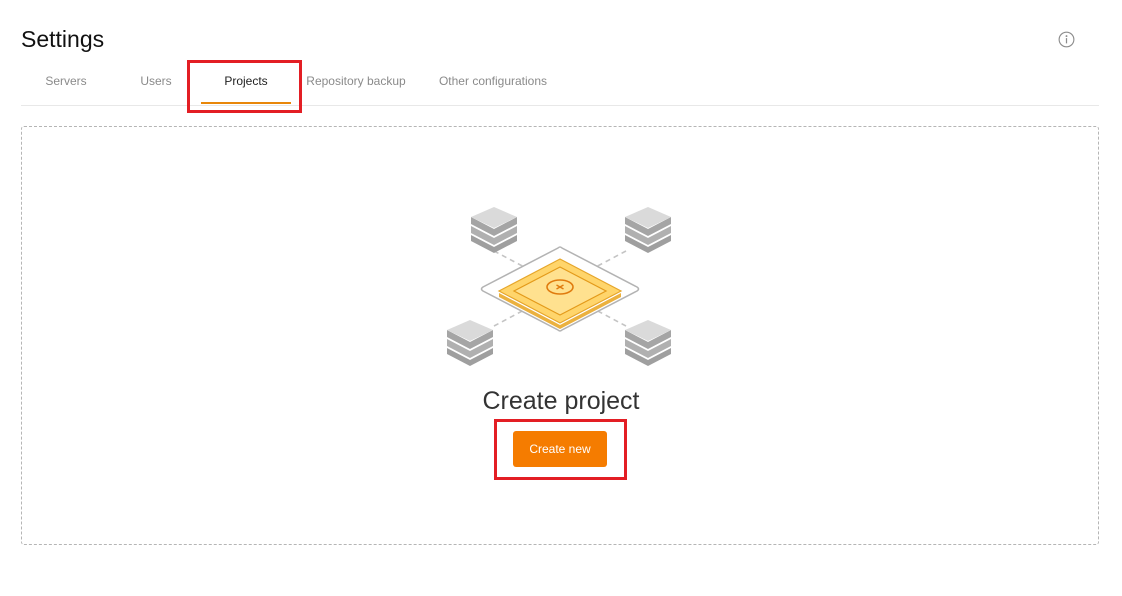 The image size is (1122, 596). I want to click on tab-repository-backup: Repository backup, so click(356, 81).